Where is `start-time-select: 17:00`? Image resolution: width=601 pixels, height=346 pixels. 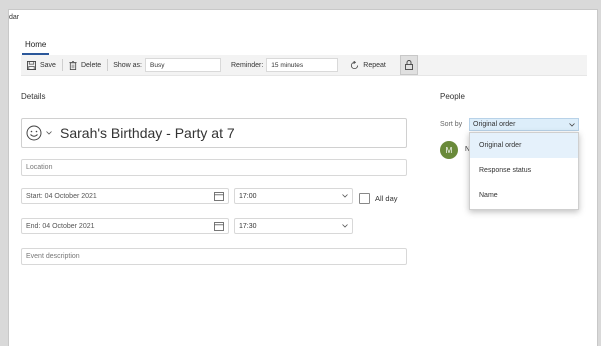 start-time-select: 17:00 is located at coordinates (293, 196).